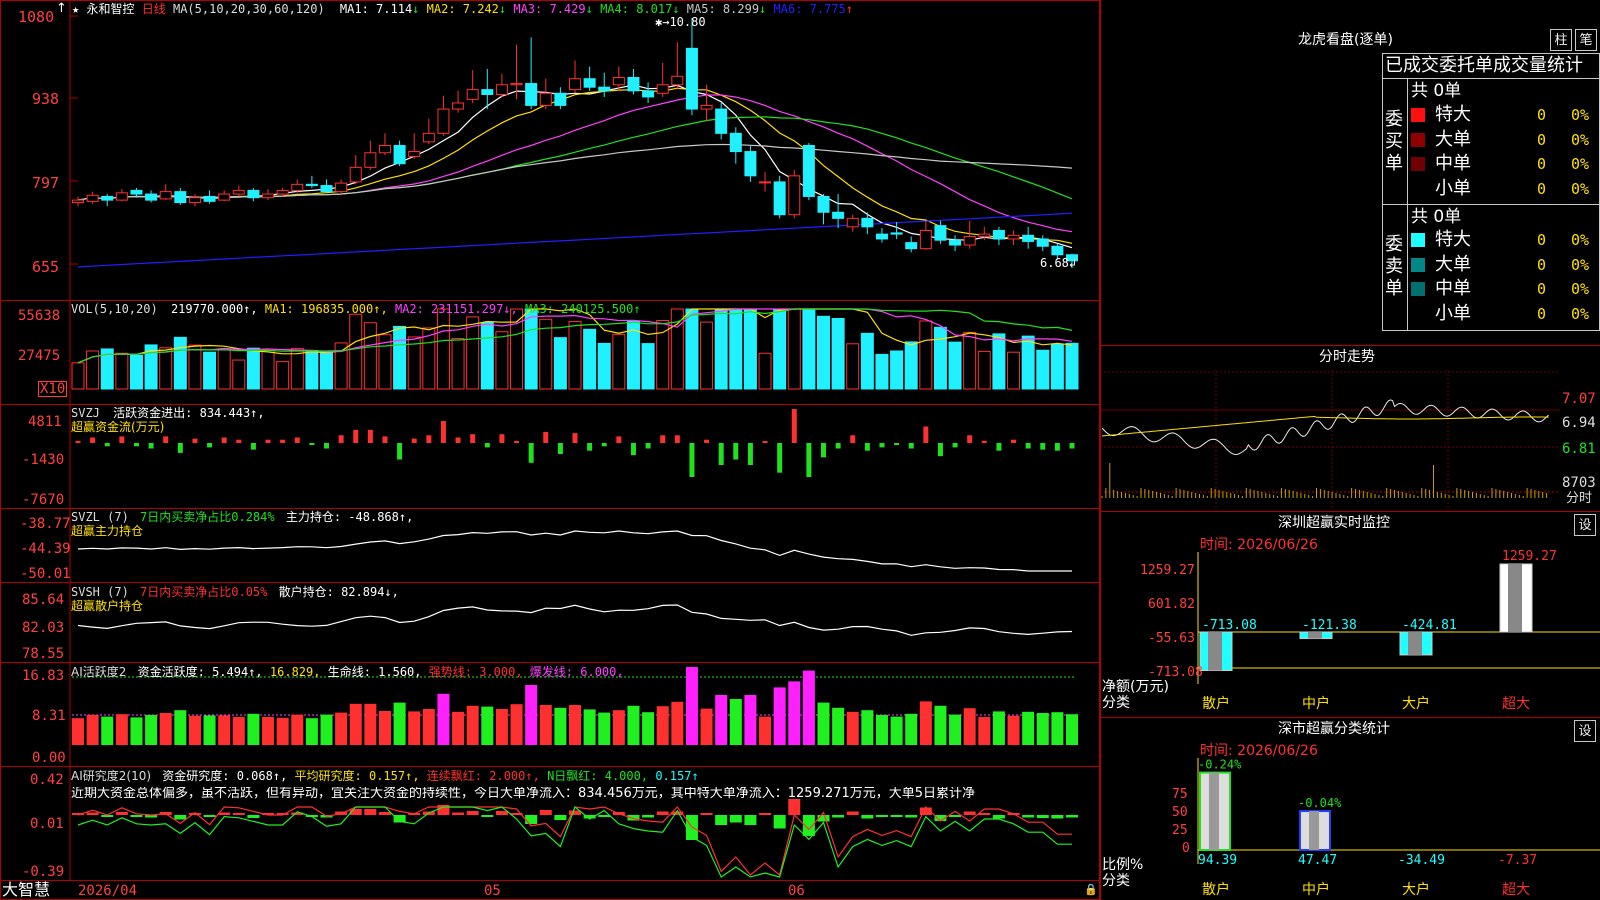  I want to click on buy-color-swatch, so click(1418, 188).